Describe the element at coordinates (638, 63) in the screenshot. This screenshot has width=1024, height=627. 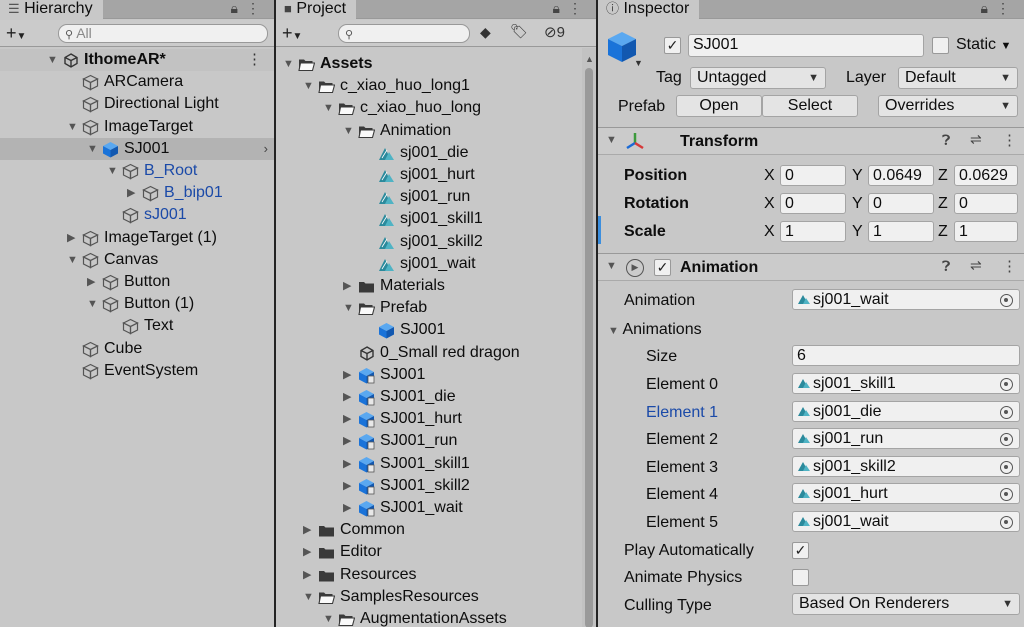
I see `icon-dropdown-caret: ▼` at that location.